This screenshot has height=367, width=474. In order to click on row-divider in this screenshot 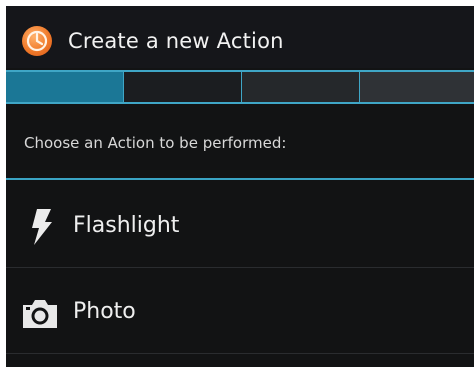, I will do `click(240, 353)`.